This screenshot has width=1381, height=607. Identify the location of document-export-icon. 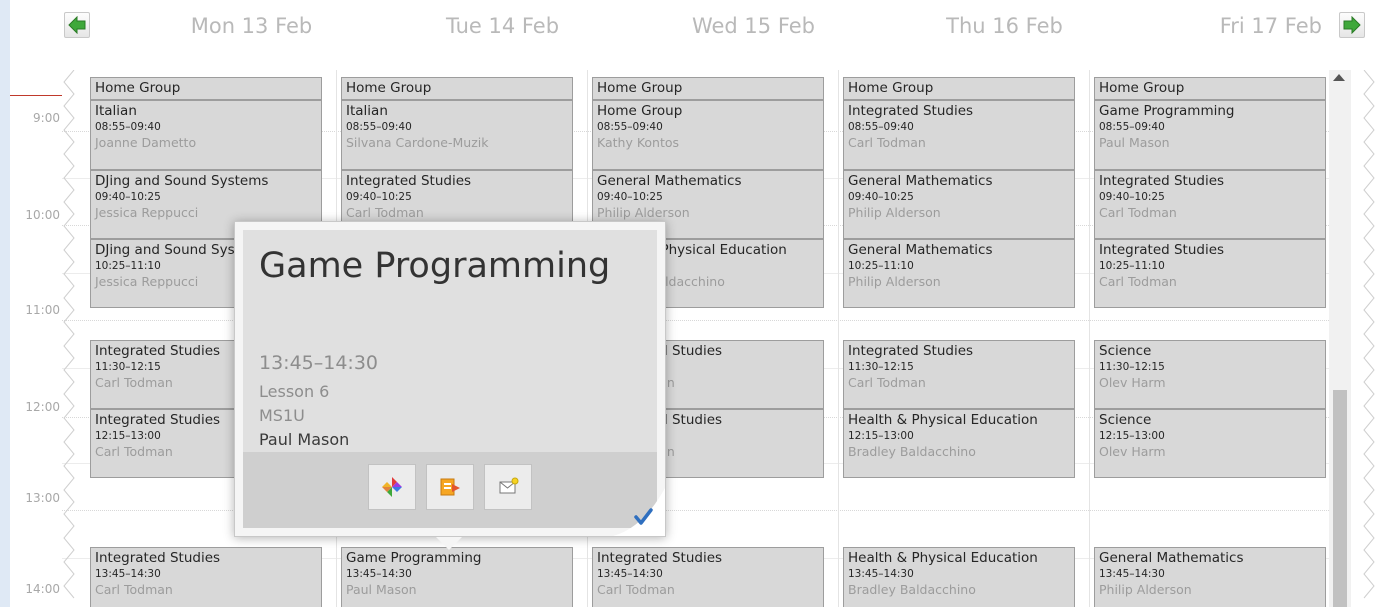
(450, 487).